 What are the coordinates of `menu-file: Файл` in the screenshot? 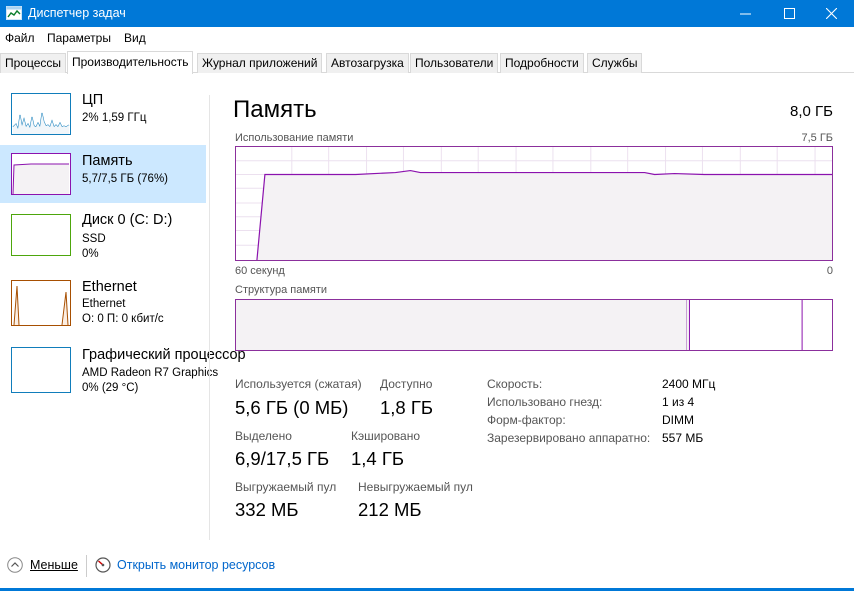 It's located at (20, 38).